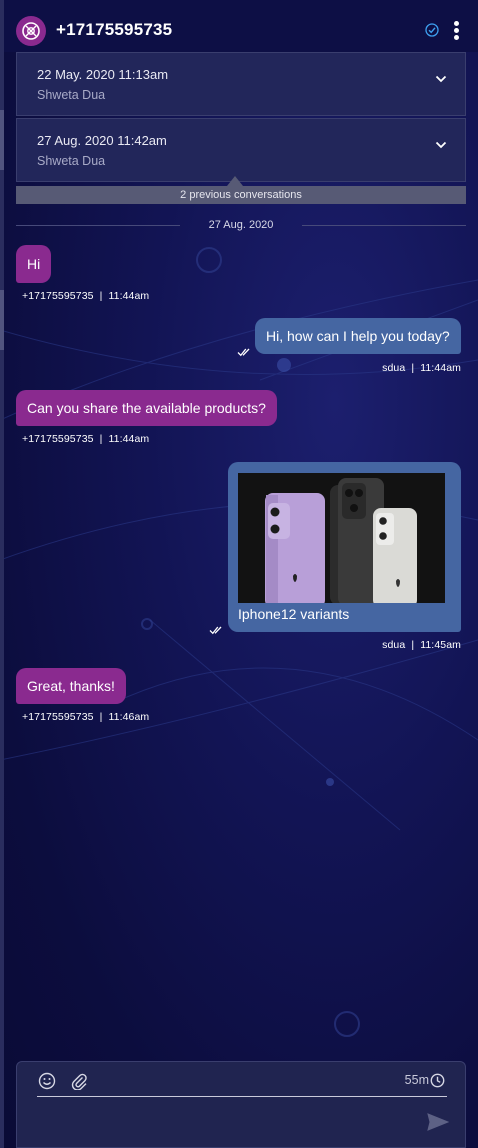 The height and width of the screenshot is (1148, 478). I want to click on incoming-message: Great, thanks!, so click(71, 686).